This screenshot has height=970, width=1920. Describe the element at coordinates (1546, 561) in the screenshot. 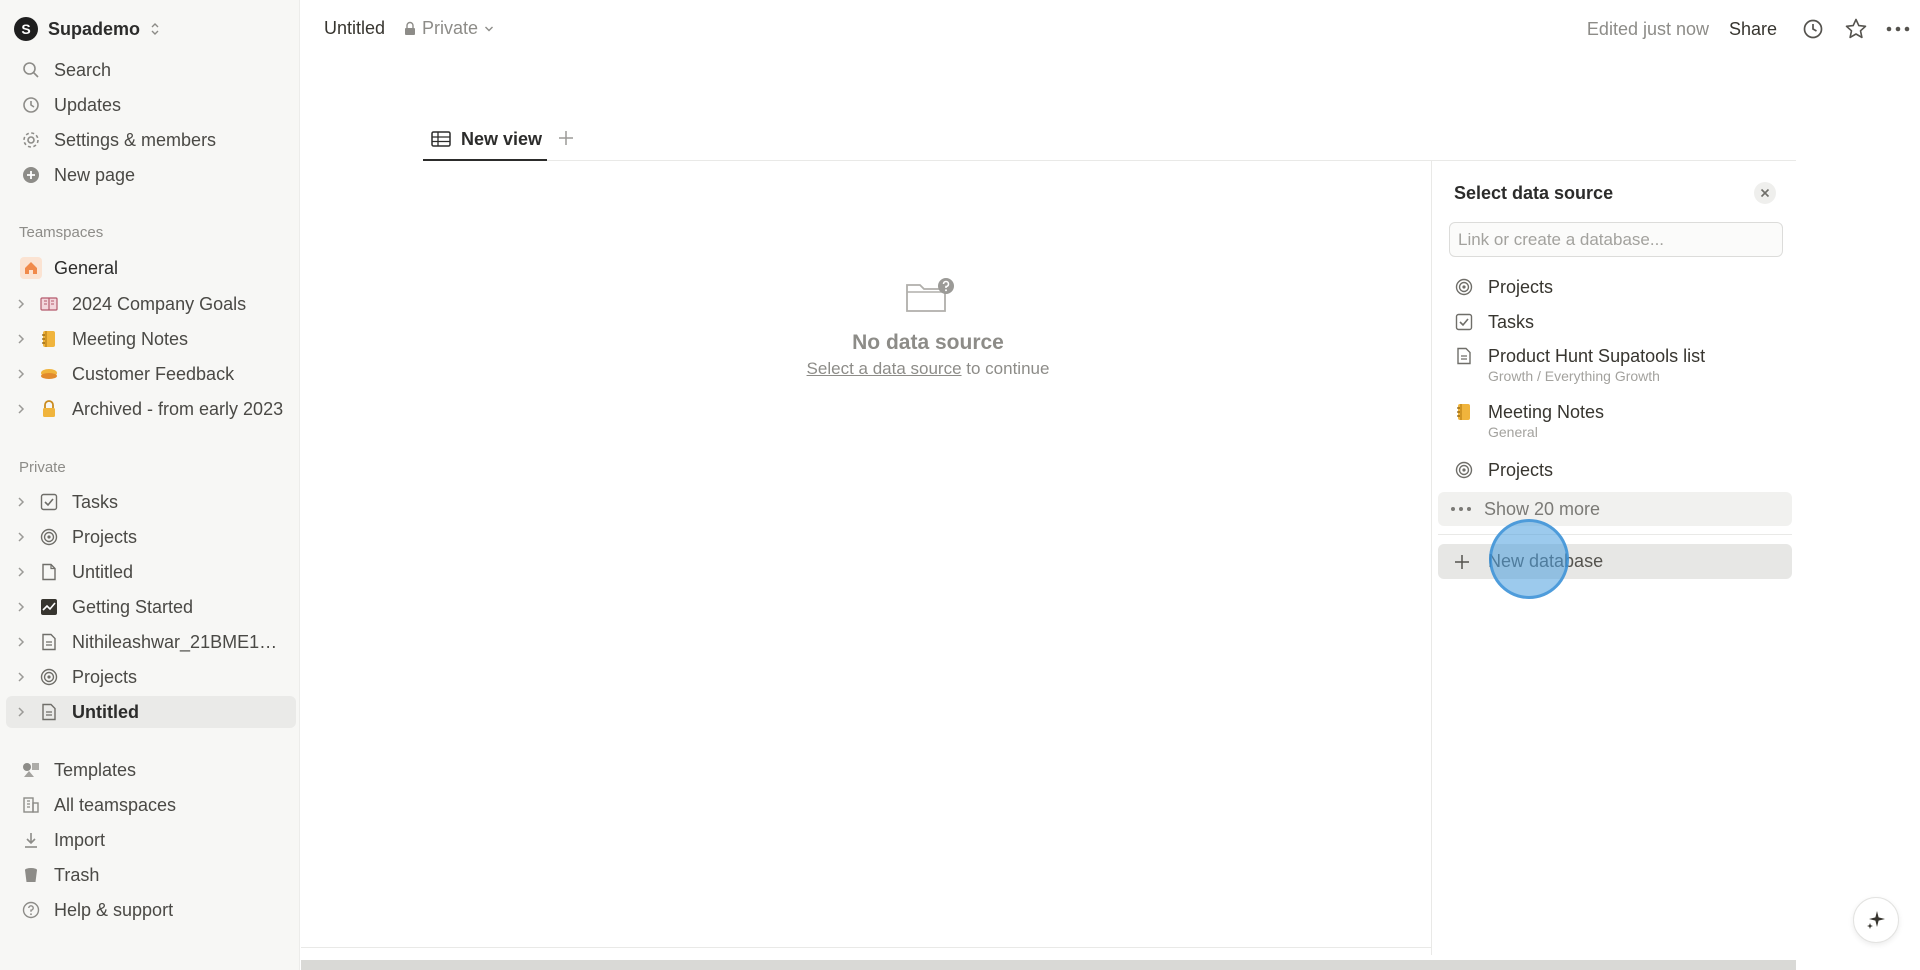

I see `new-database-label: New database` at that location.